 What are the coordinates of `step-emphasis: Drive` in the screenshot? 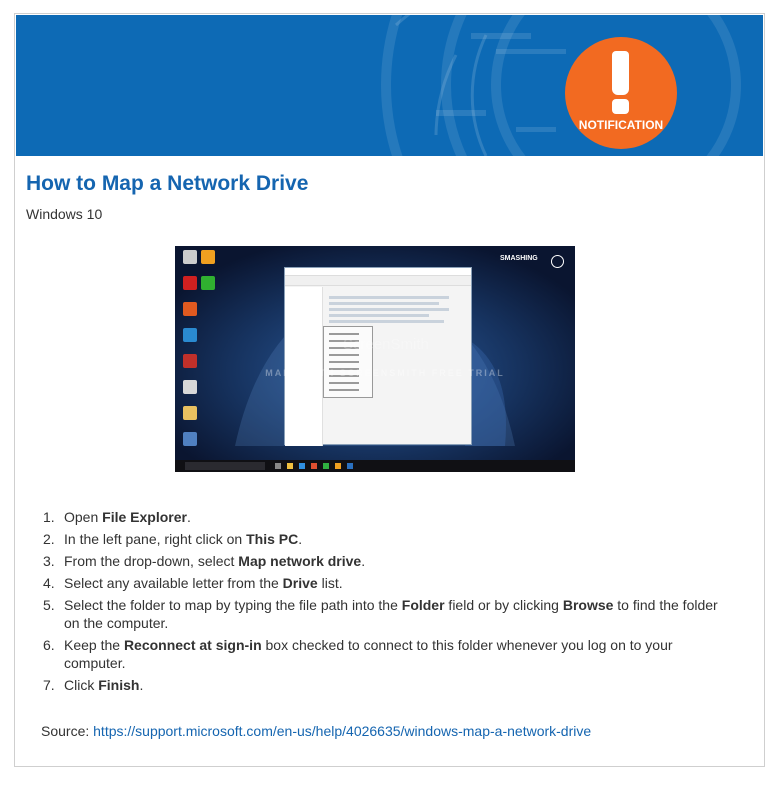 It's located at (300, 583).